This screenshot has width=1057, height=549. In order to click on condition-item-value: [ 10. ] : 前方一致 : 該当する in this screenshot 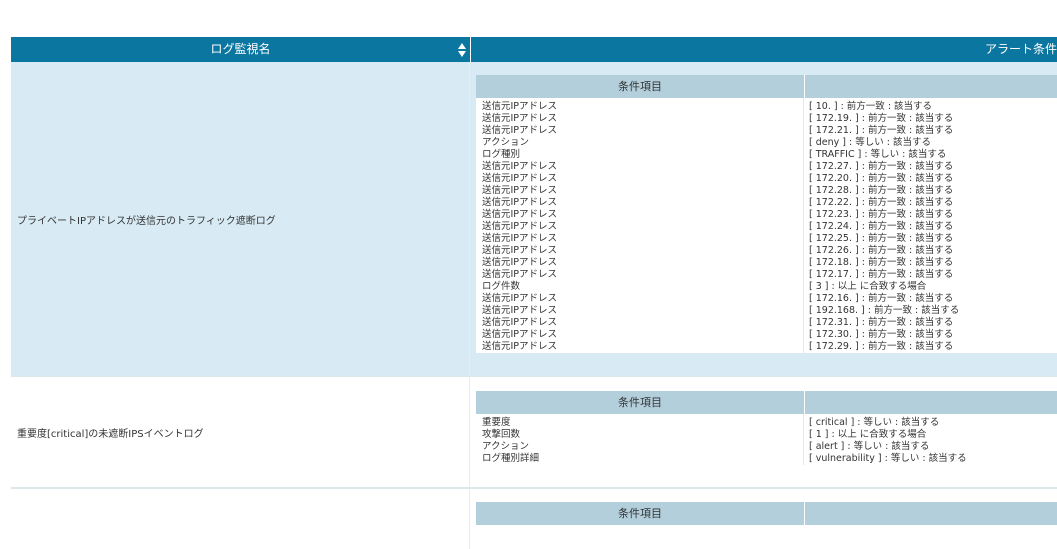, I will do `click(871, 106)`.